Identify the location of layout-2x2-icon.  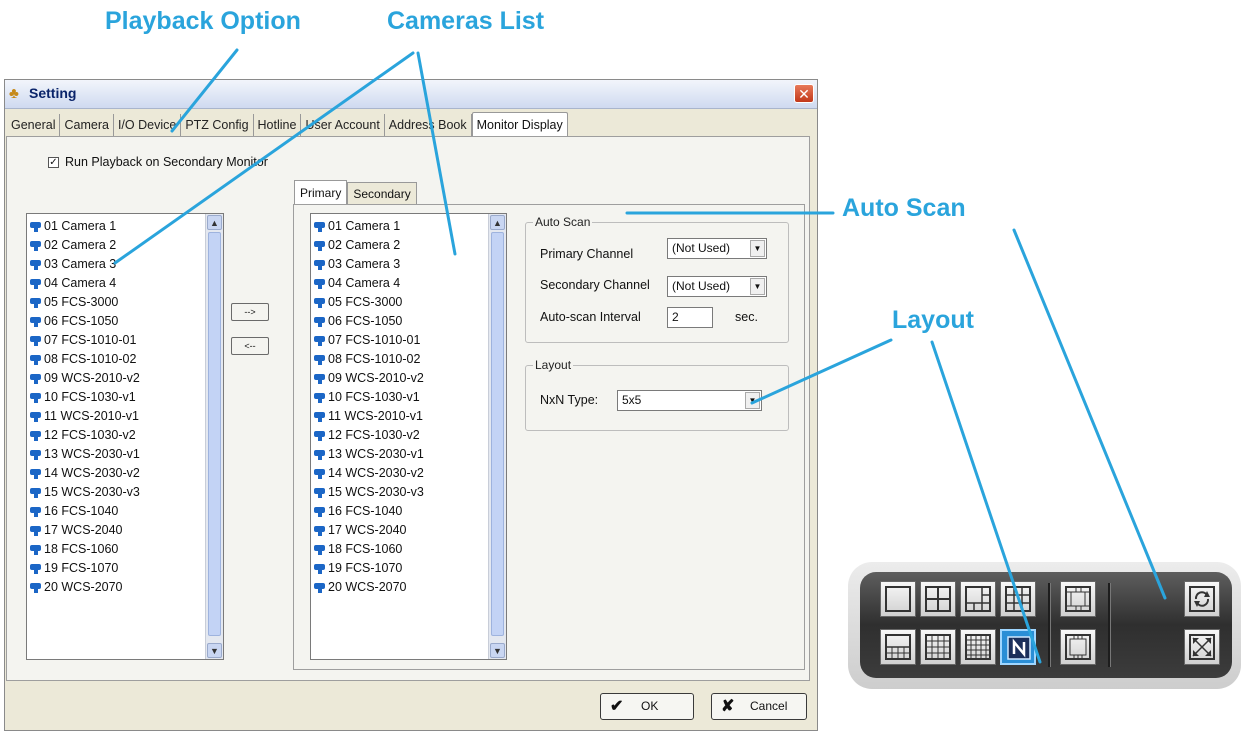
(938, 599).